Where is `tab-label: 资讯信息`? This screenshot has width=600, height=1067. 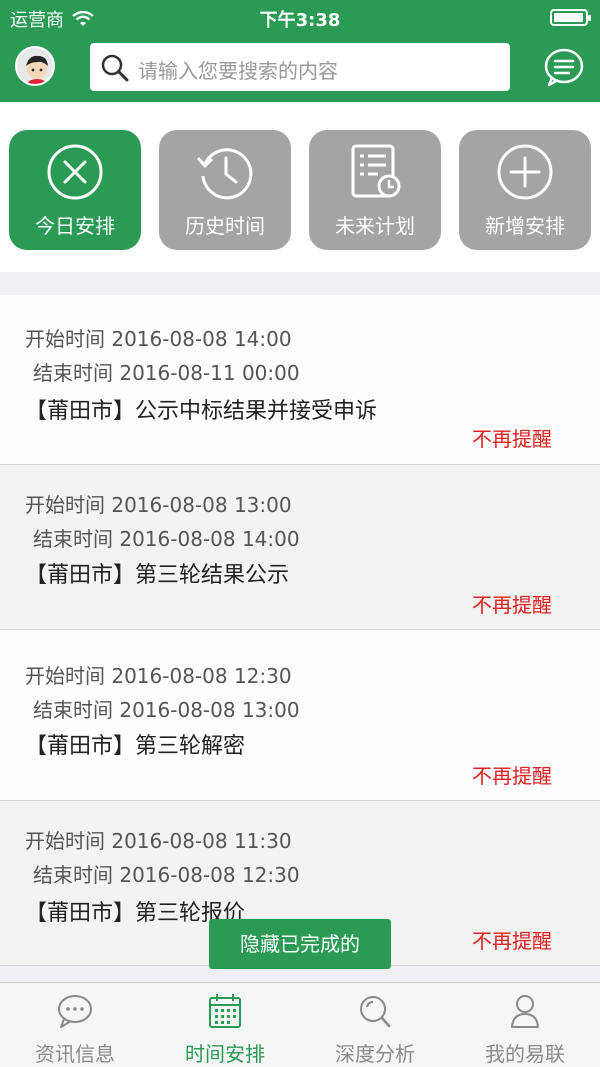
tab-label: 资讯信息 is located at coordinates (75, 1054).